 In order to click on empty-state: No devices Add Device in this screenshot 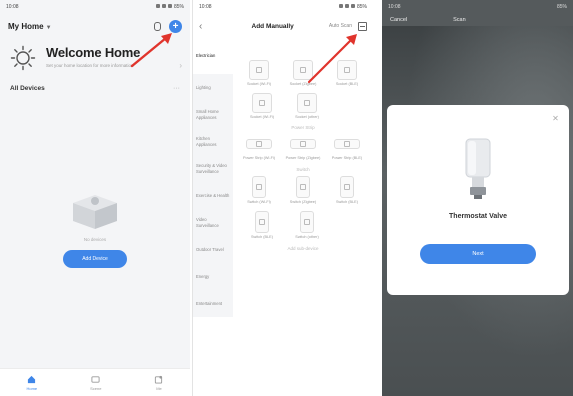, I will do `click(95, 226)`.